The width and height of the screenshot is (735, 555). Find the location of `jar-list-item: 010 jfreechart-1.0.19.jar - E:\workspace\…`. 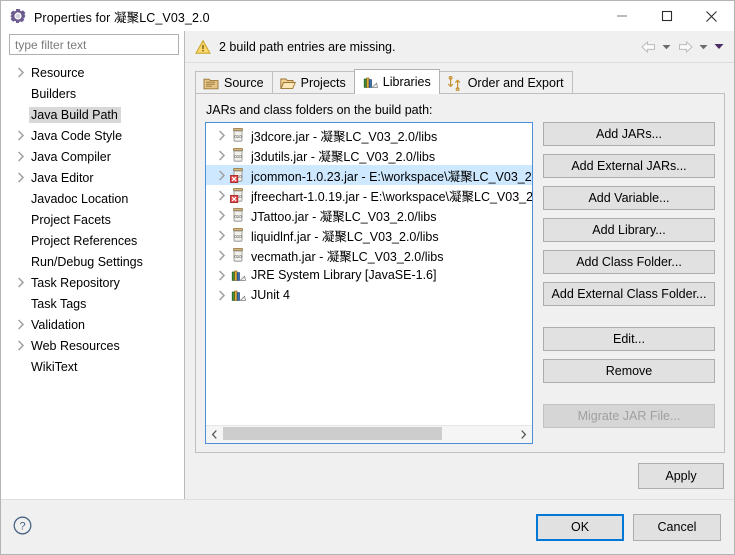

jar-list-item: 010 jfreechart-1.0.19.jar - E:\workspace\… is located at coordinates (369, 195).